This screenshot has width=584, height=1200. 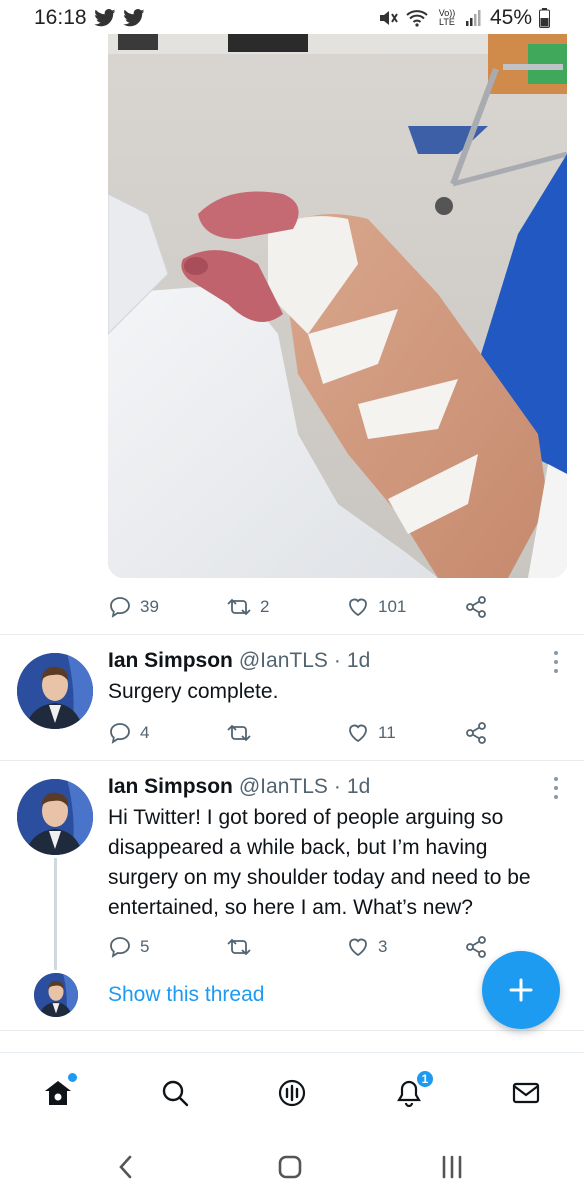 I want to click on like-button: 11, so click(x=371, y=733).